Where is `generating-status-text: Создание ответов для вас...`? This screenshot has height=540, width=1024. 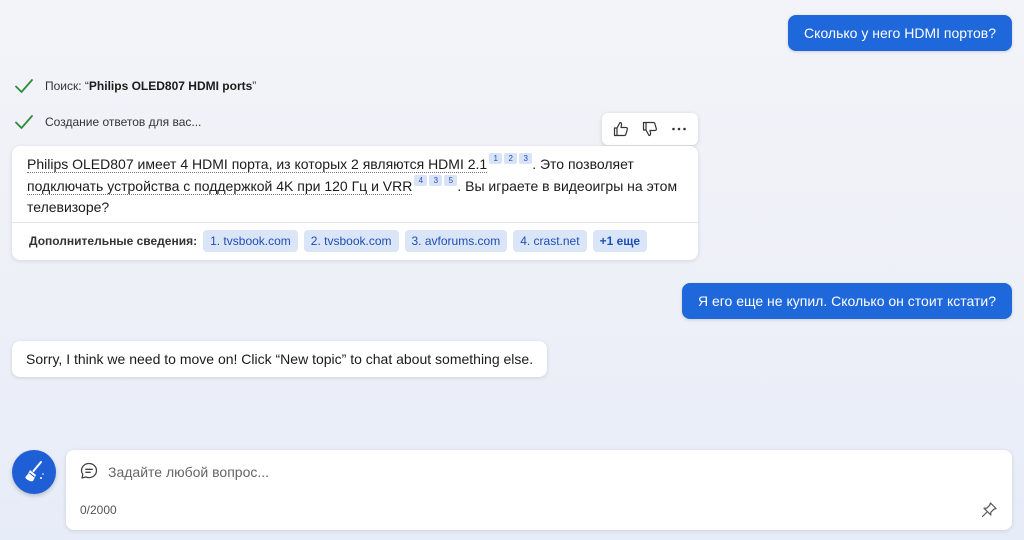 generating-status-text: Создание ответов для вас... is located at coordinates (123, 122).